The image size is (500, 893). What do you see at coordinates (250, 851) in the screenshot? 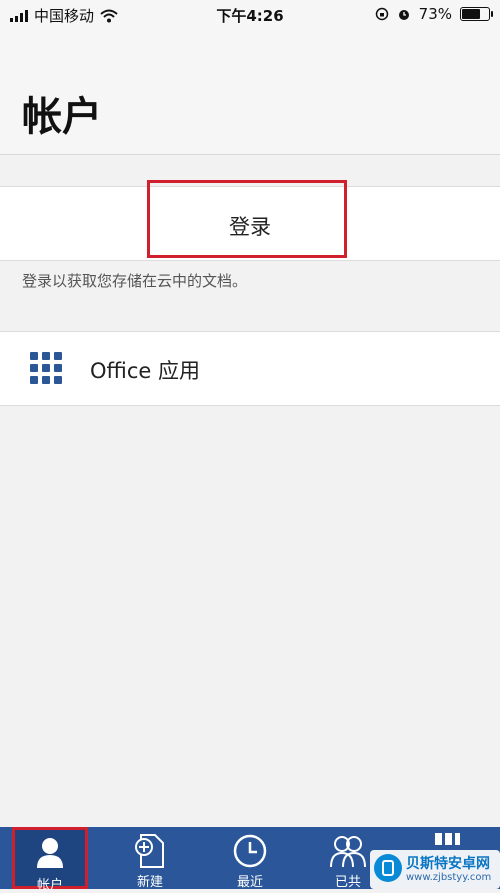
I see `clock-icon` at bounding box center [250, 851].